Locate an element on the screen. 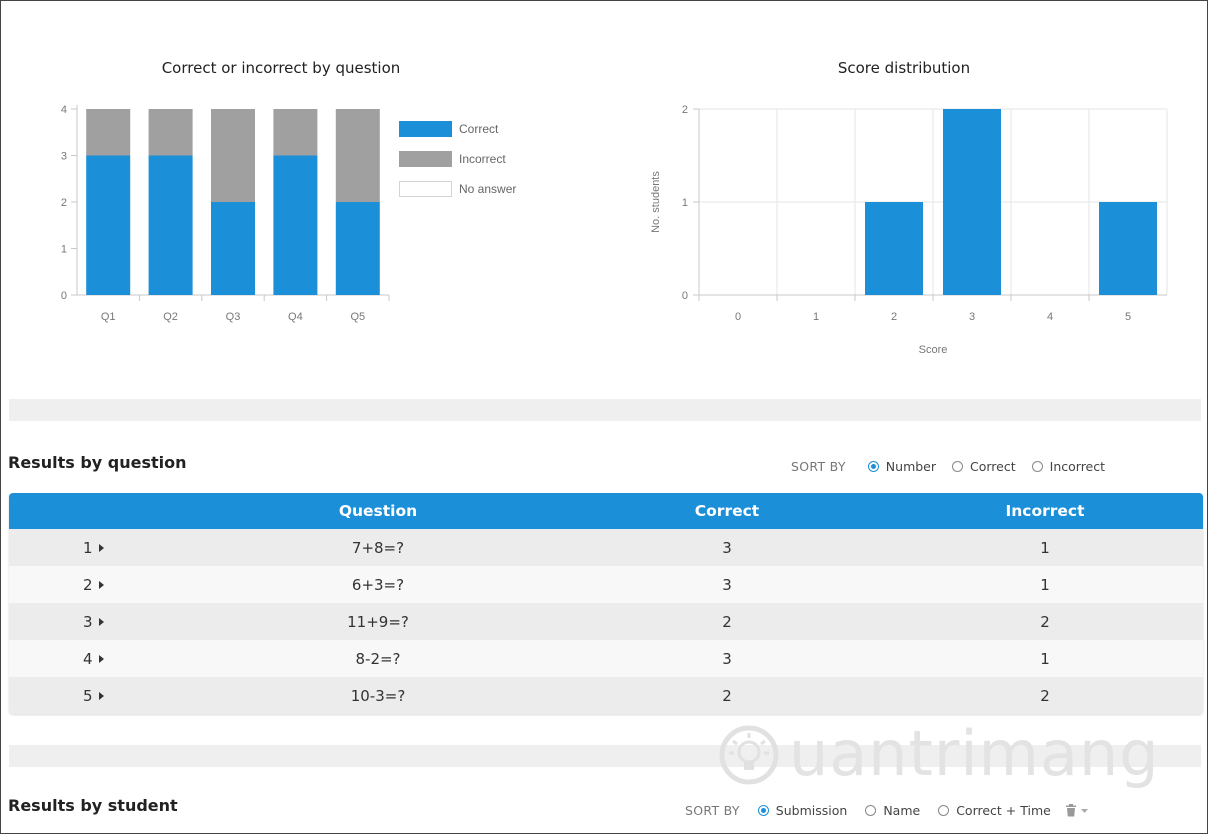 The width and height of the screenshot is (1208, 834). question-number: 1 is located at coordinates (99, 548).